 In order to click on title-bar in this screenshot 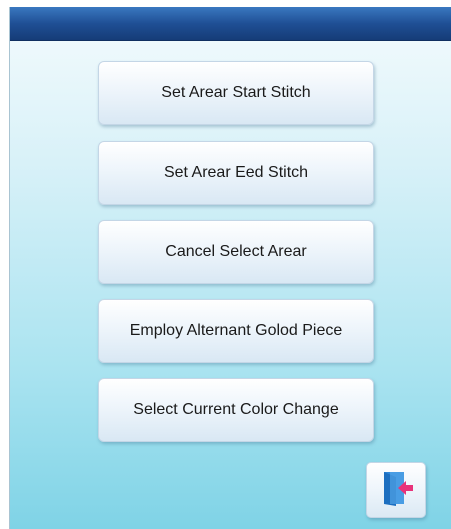, I will do `click(230, 24)`.